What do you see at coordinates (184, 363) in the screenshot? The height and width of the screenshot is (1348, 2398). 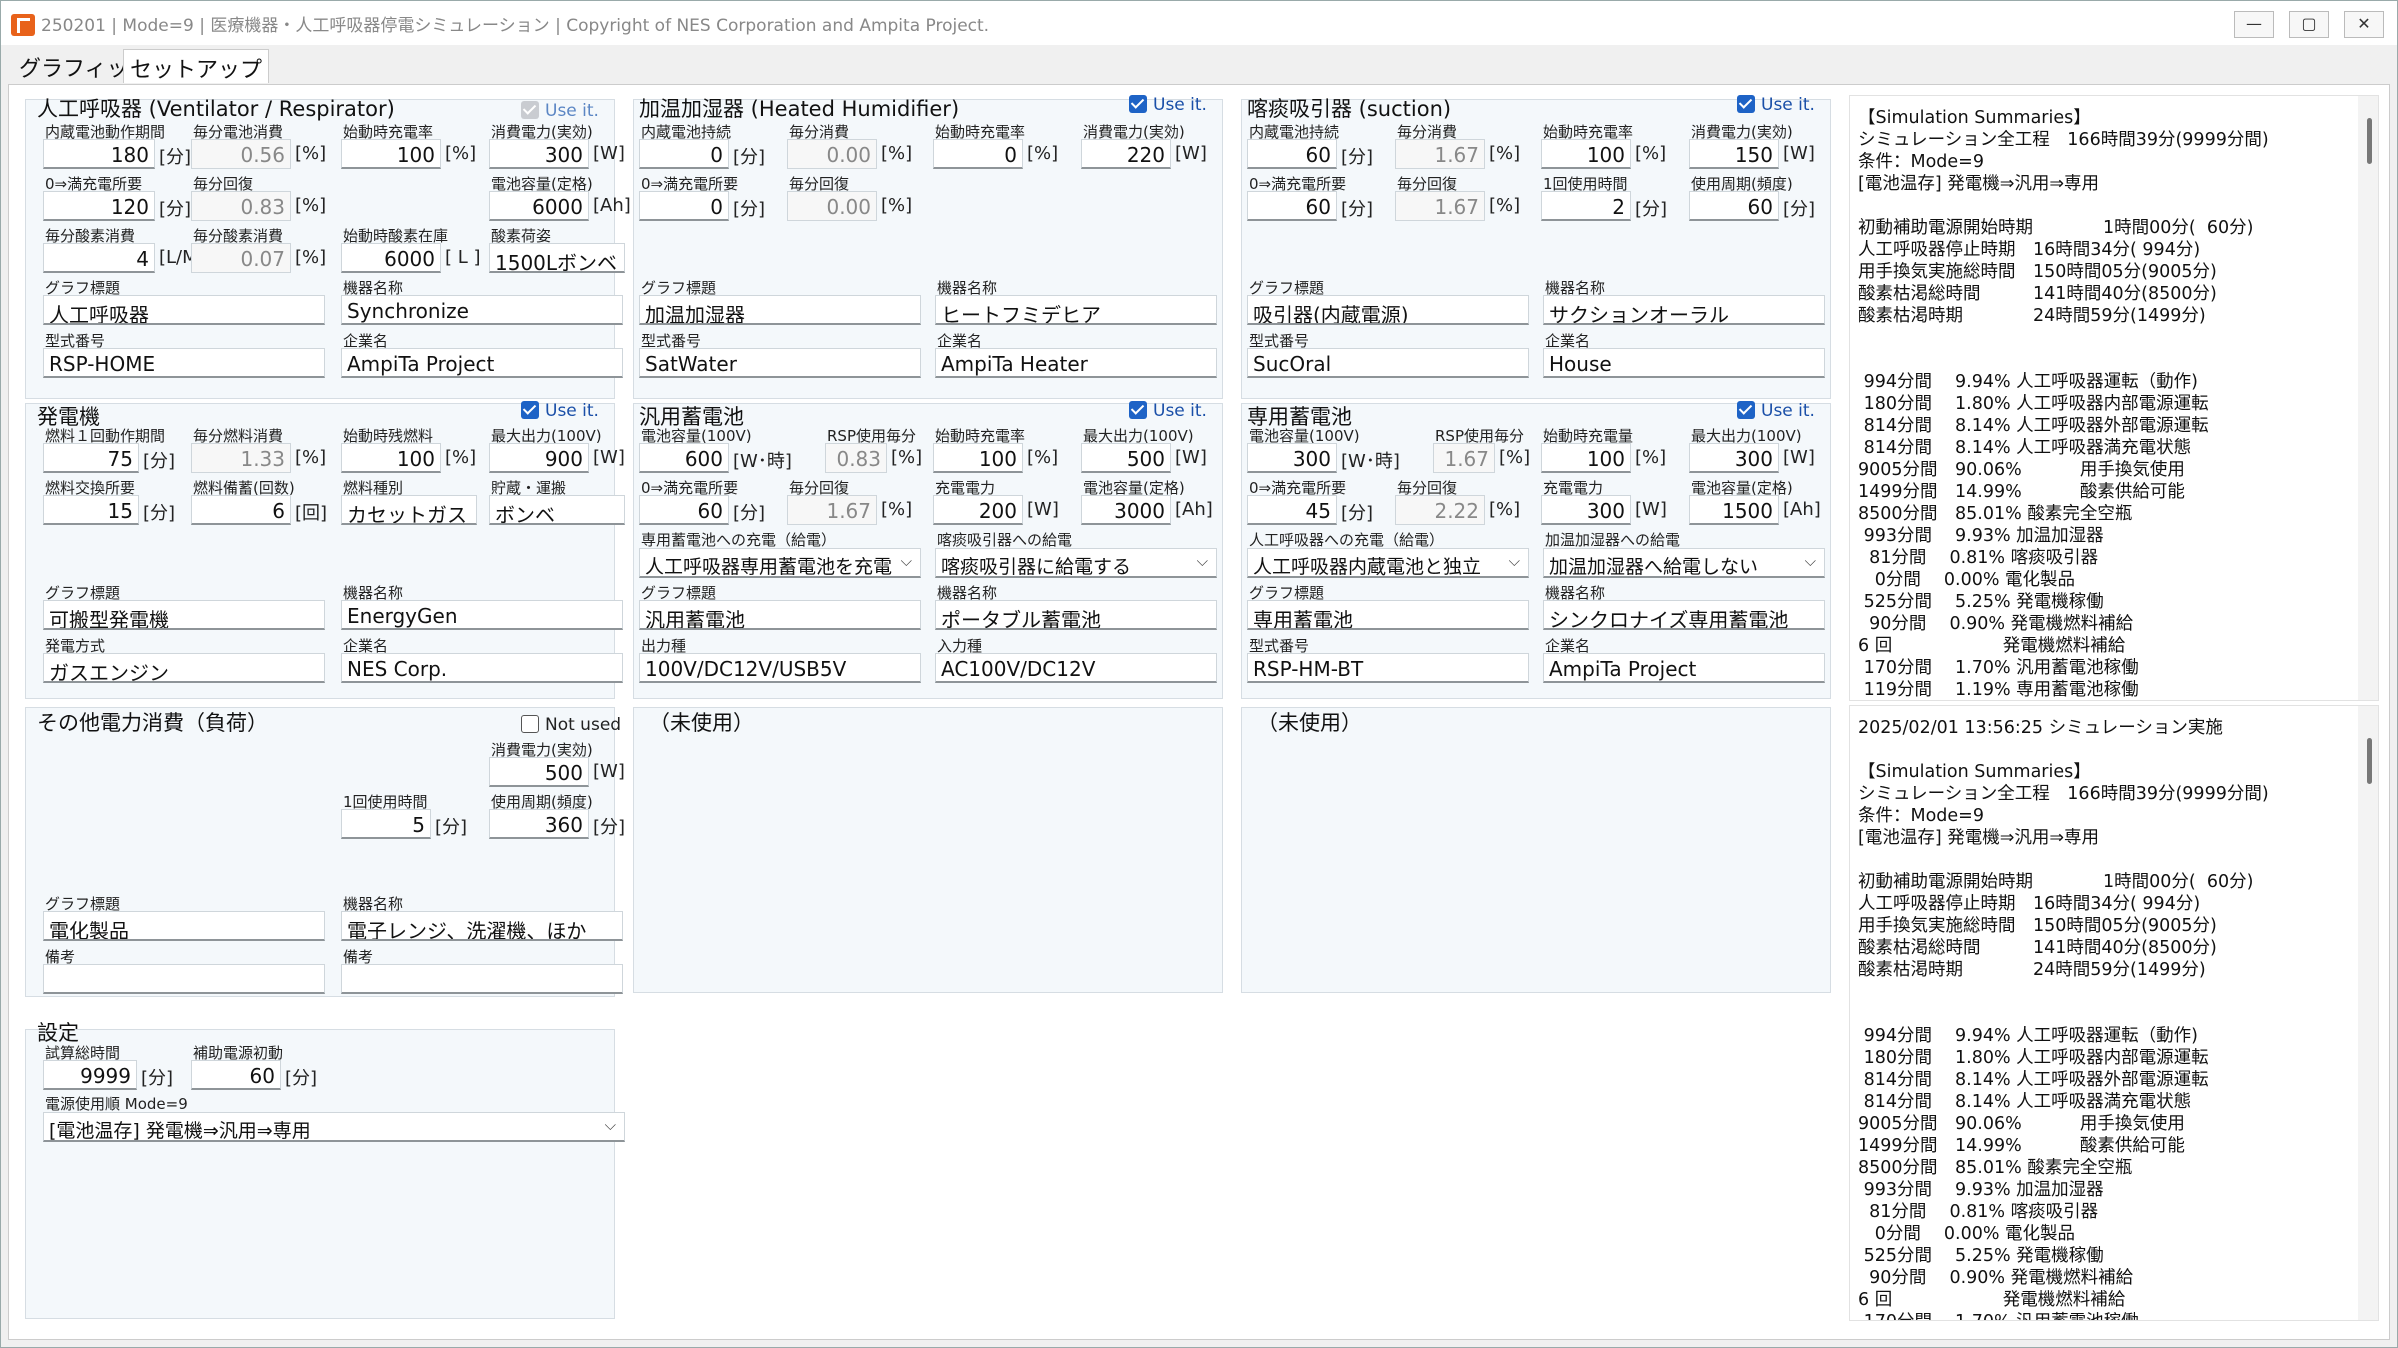 I see `vent-type-input: RSP-HOME` at bounding box center [184, 363].